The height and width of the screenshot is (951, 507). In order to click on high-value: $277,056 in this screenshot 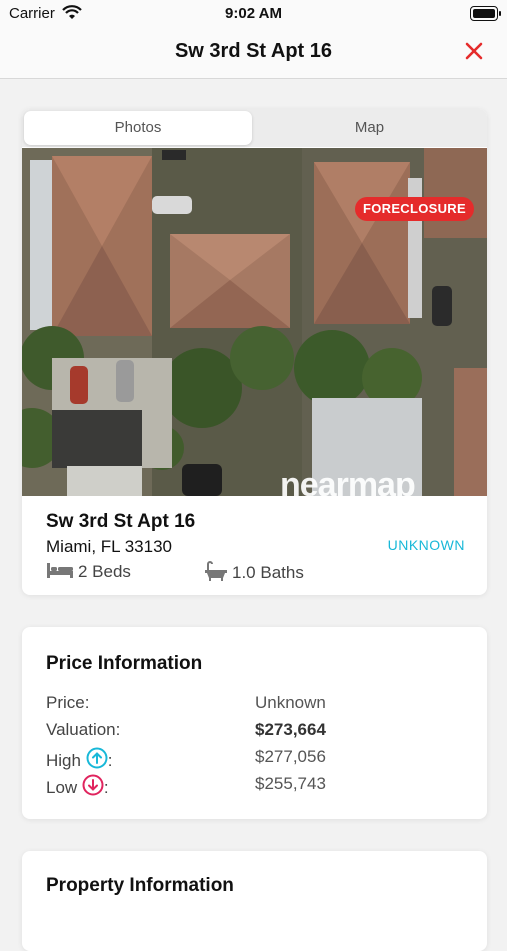, I will do `click(290, 756)`.